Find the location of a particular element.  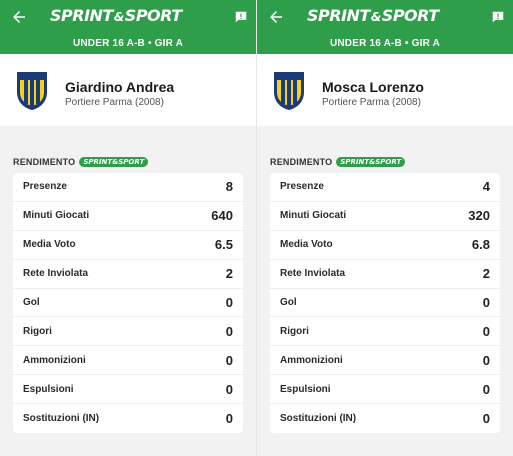

player-header: Mosca Lorenzo Portiere Parma (2008) is located at coordinates (385, 90).